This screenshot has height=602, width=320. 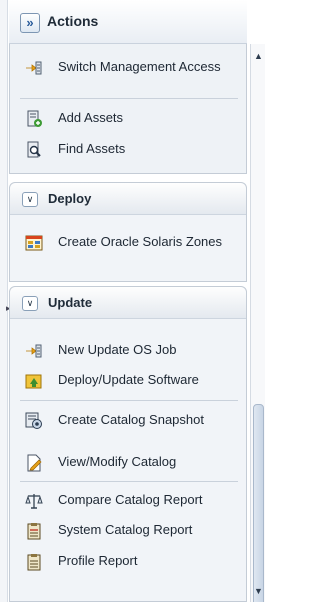 What do you see at coordinates (125, 529) in the screenshot?
I see `system-catalog-report-label: System Catalog Report` at bounding box center [125, 529].